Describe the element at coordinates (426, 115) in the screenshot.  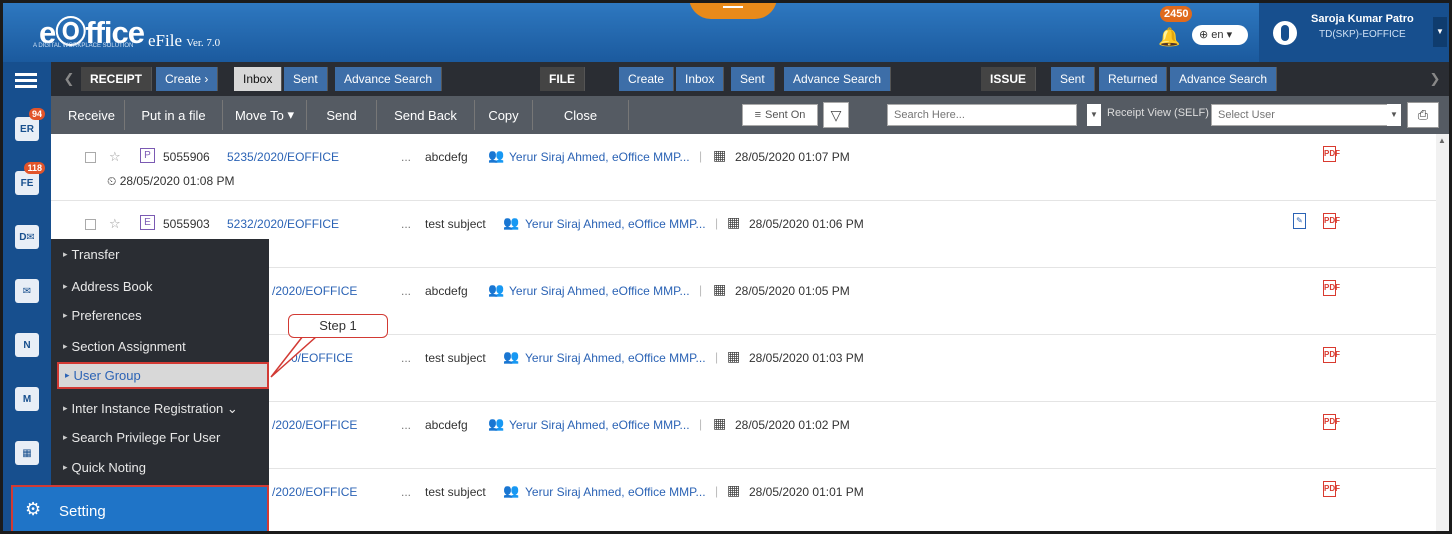
I see `send-back-button: Send Back` at that location.